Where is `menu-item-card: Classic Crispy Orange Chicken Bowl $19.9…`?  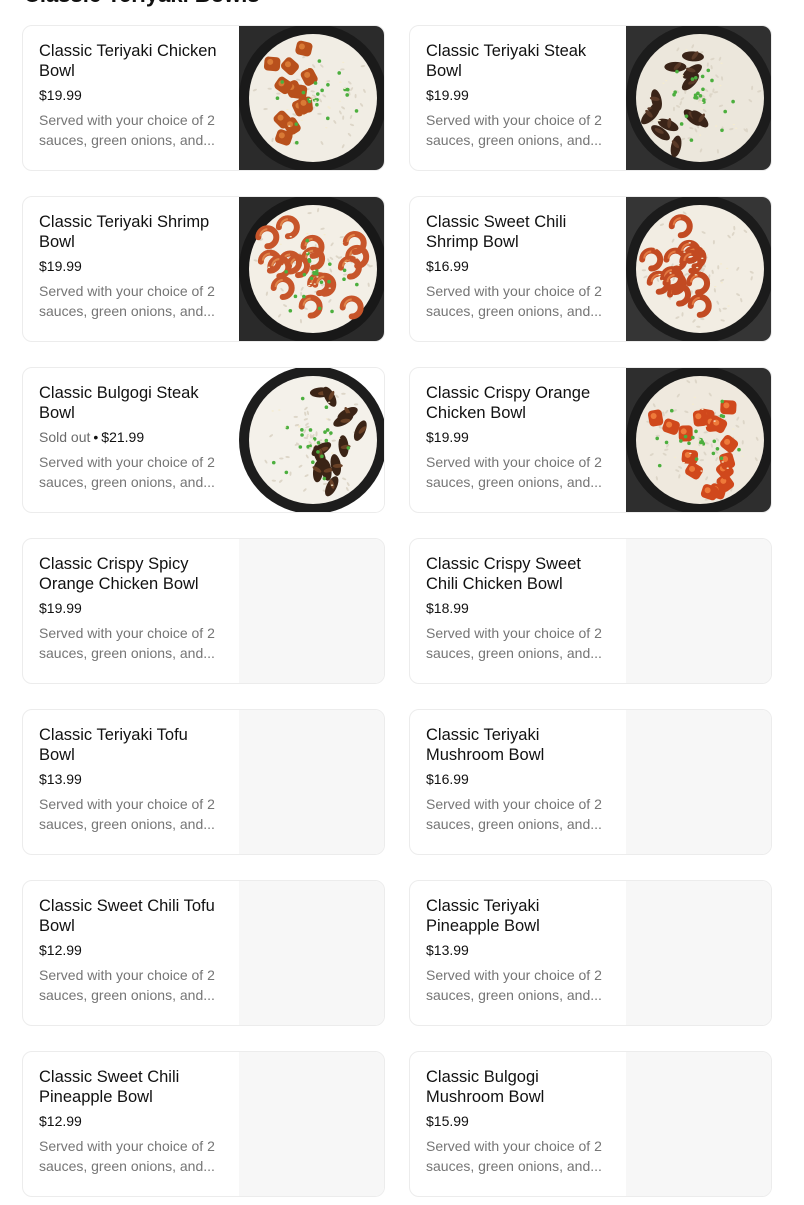
menu-item-card: Classic Crispy Orange Chicken Bowl $19.9… is located at coordinates (590, 440).